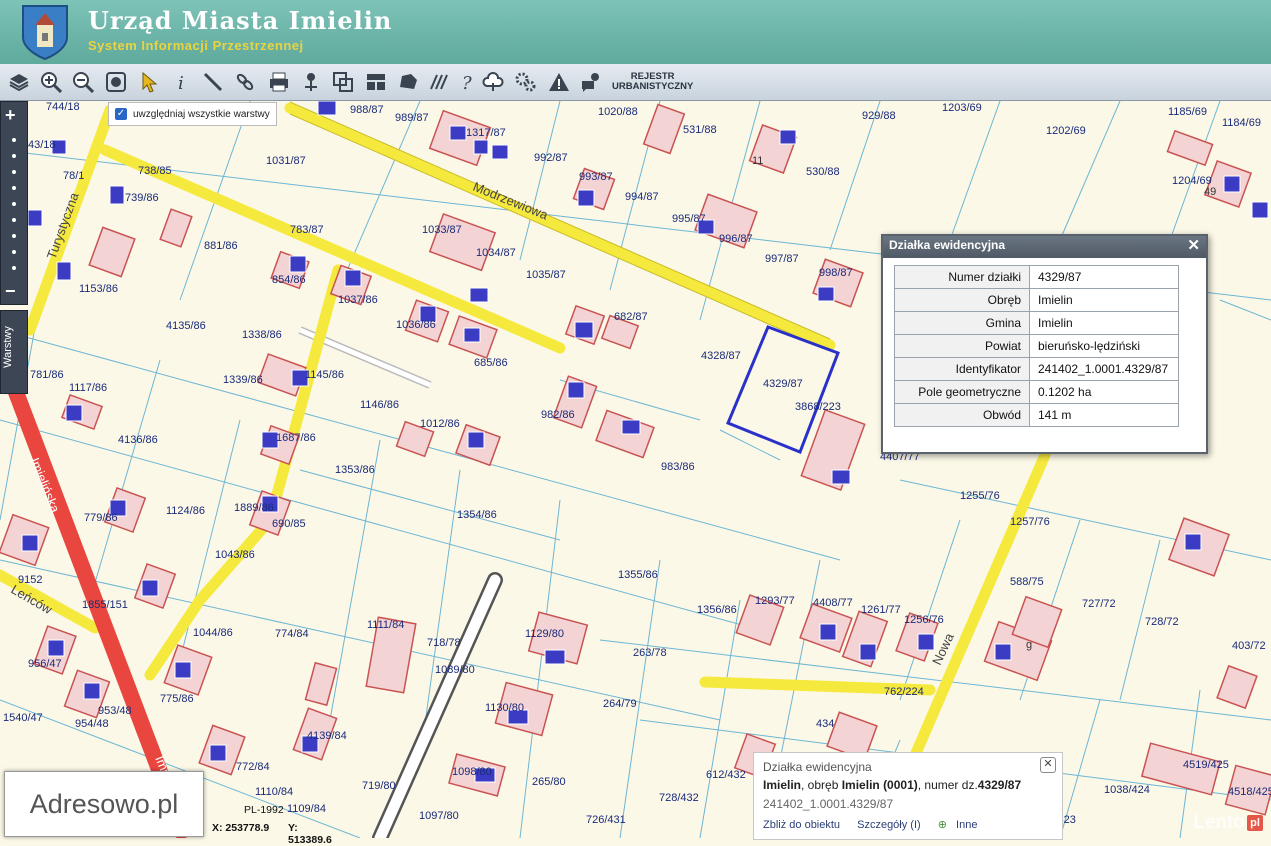  I want to click on info-sep: , numer dz., so click(947, 785).